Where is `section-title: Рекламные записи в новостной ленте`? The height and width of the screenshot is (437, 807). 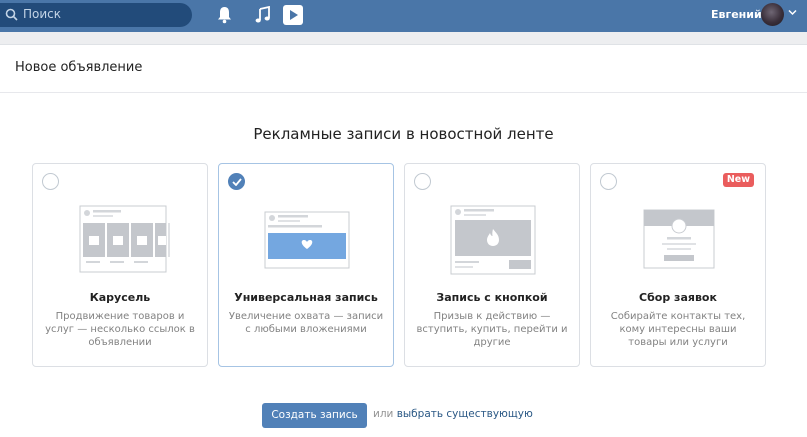
section-title: Рекламные записи в новостной ленте is located at coordinates (403, 134).